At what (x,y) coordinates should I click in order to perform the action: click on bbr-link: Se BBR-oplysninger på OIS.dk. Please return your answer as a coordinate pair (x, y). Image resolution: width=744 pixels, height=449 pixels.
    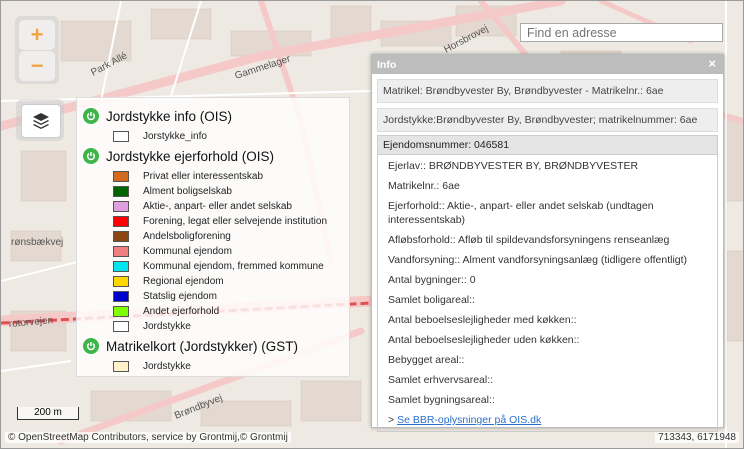
    Looking at the image, I should click on (469, 420).